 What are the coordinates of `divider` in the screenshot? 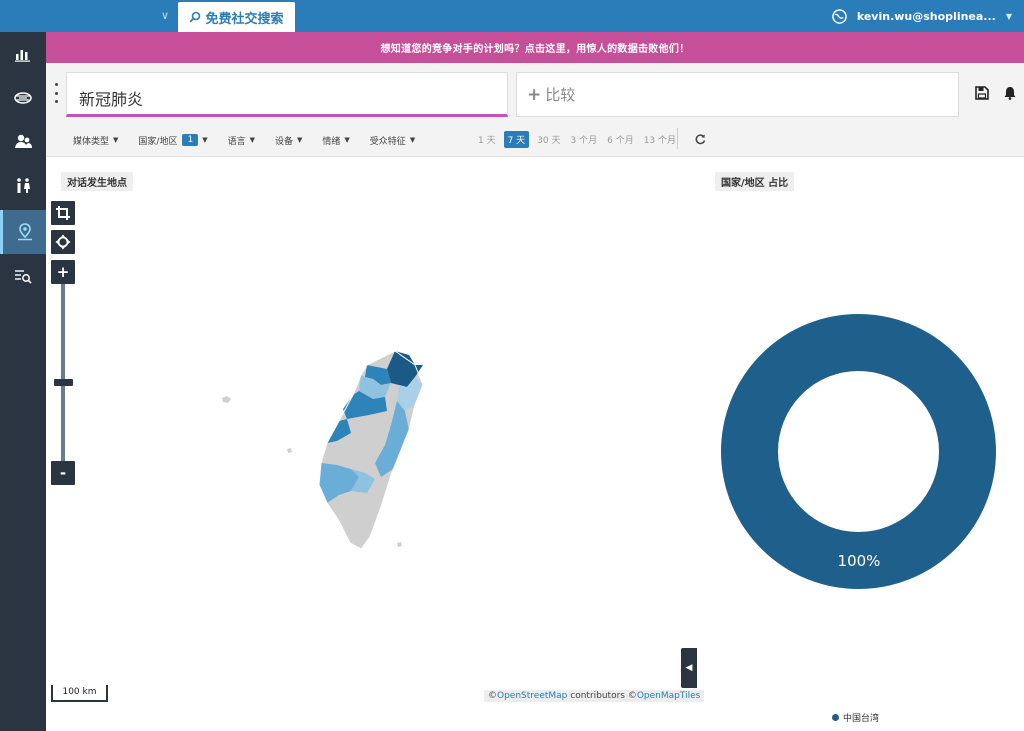 It's located at (677, 138).